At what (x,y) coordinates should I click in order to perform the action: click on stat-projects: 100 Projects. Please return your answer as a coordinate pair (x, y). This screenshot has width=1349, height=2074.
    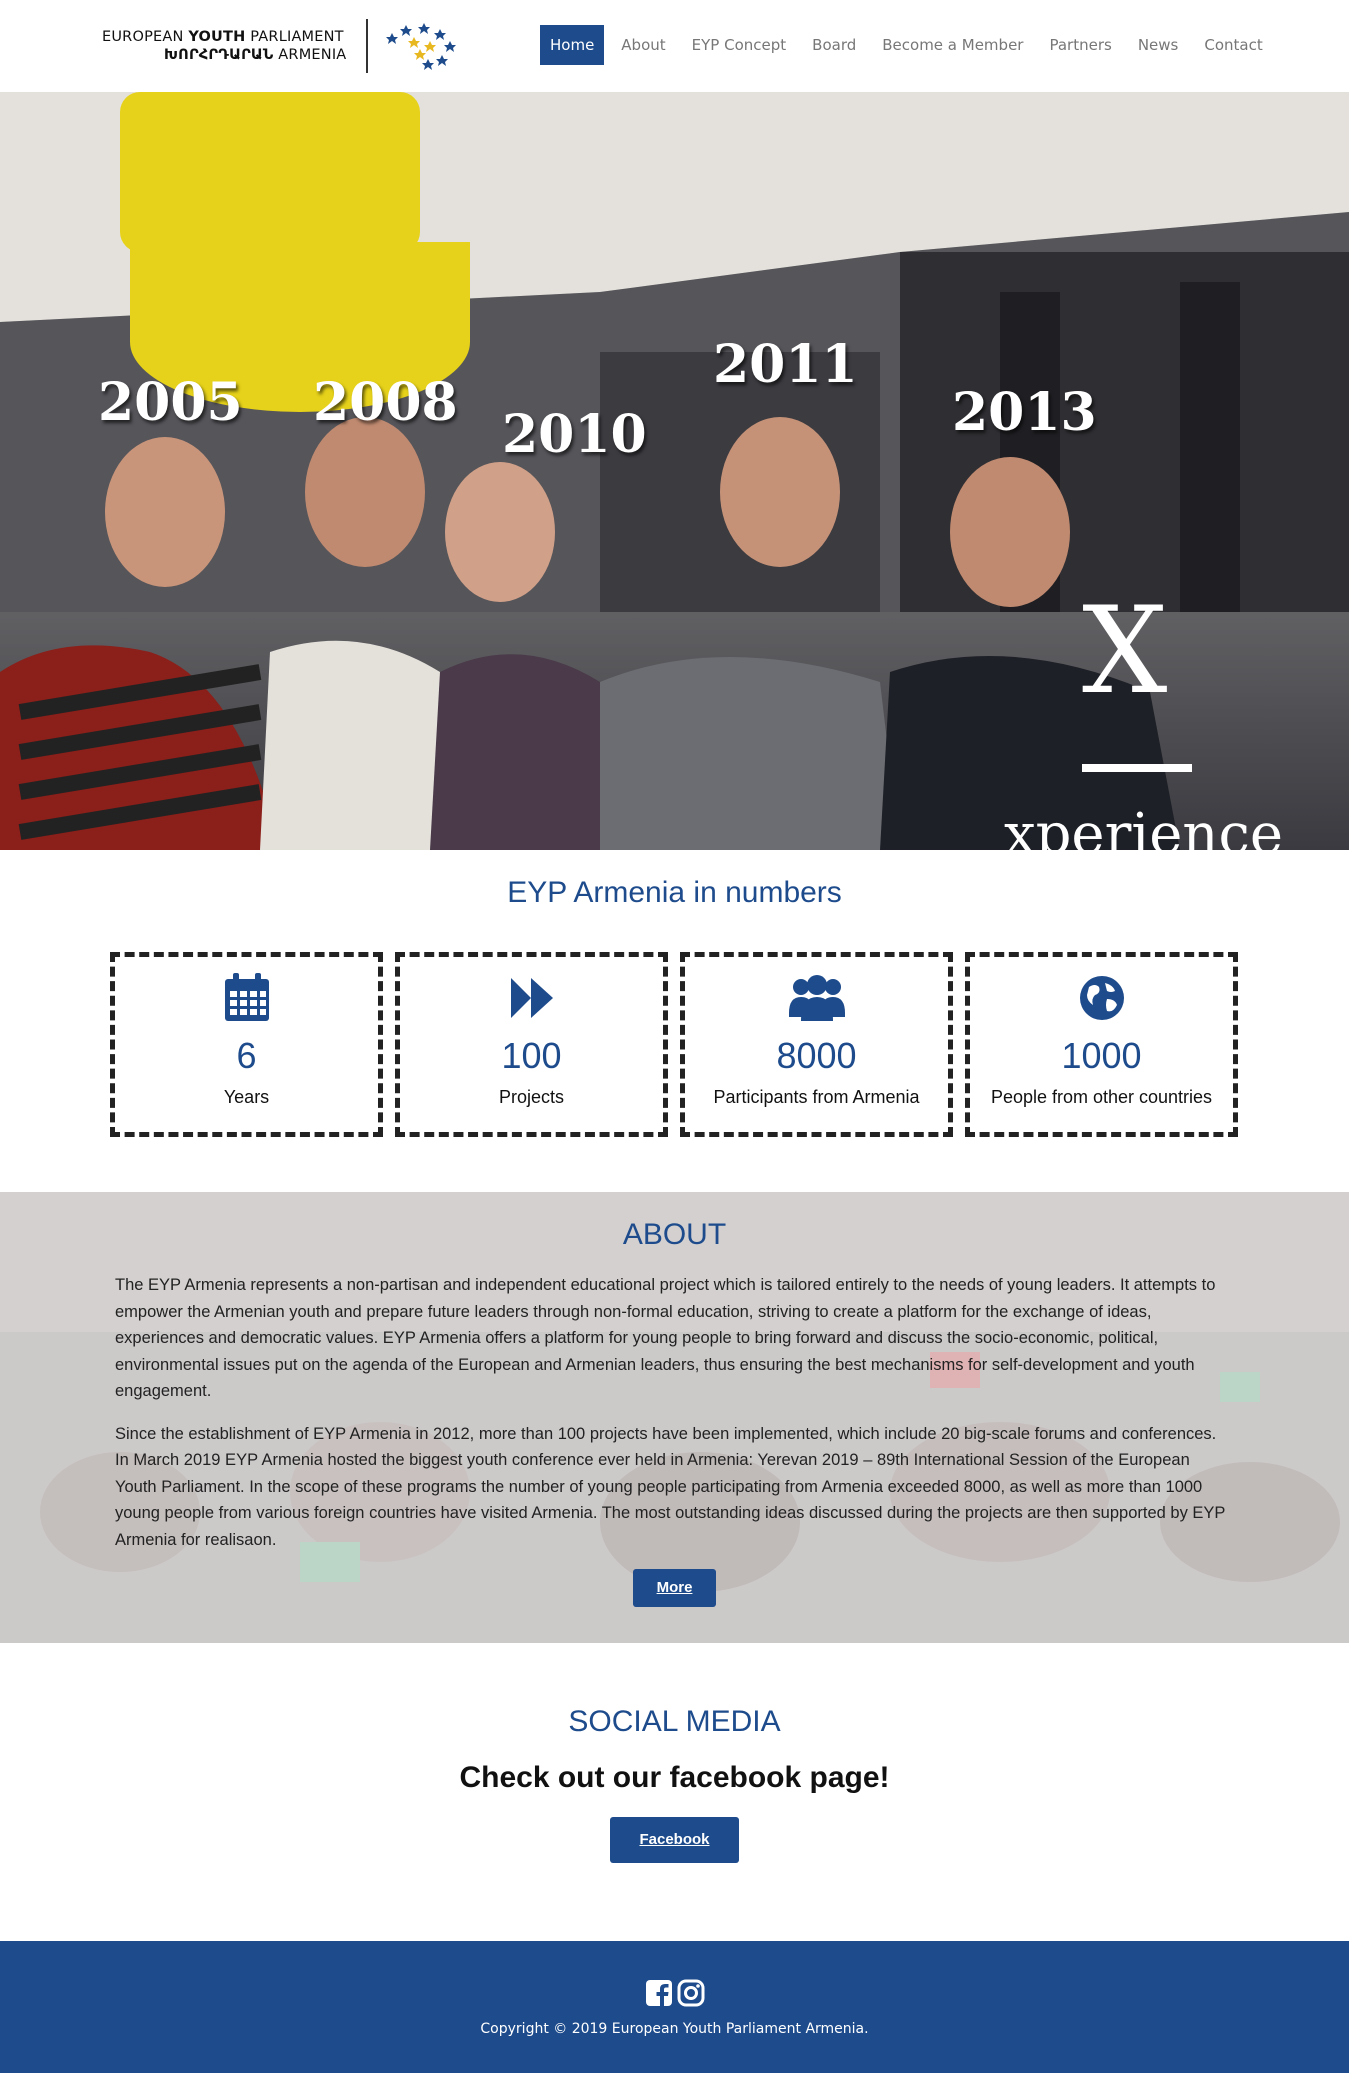
    Looking at the image, I should click on (531, 1044).